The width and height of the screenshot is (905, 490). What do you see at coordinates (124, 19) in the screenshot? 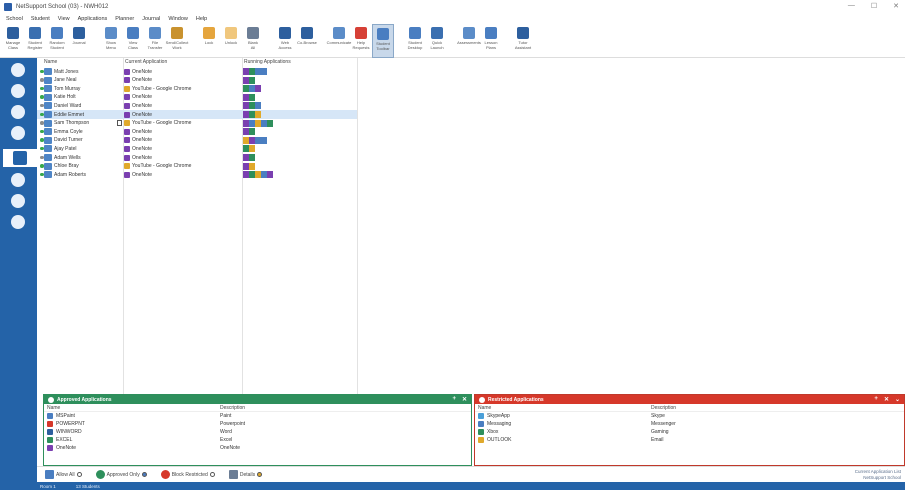
I see `menu-planner: Planner` at bounding box center [124, 19].